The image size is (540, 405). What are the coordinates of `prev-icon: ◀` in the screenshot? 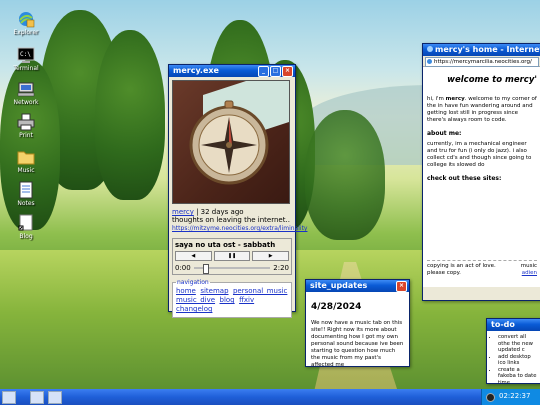 It's located at (193, 256).